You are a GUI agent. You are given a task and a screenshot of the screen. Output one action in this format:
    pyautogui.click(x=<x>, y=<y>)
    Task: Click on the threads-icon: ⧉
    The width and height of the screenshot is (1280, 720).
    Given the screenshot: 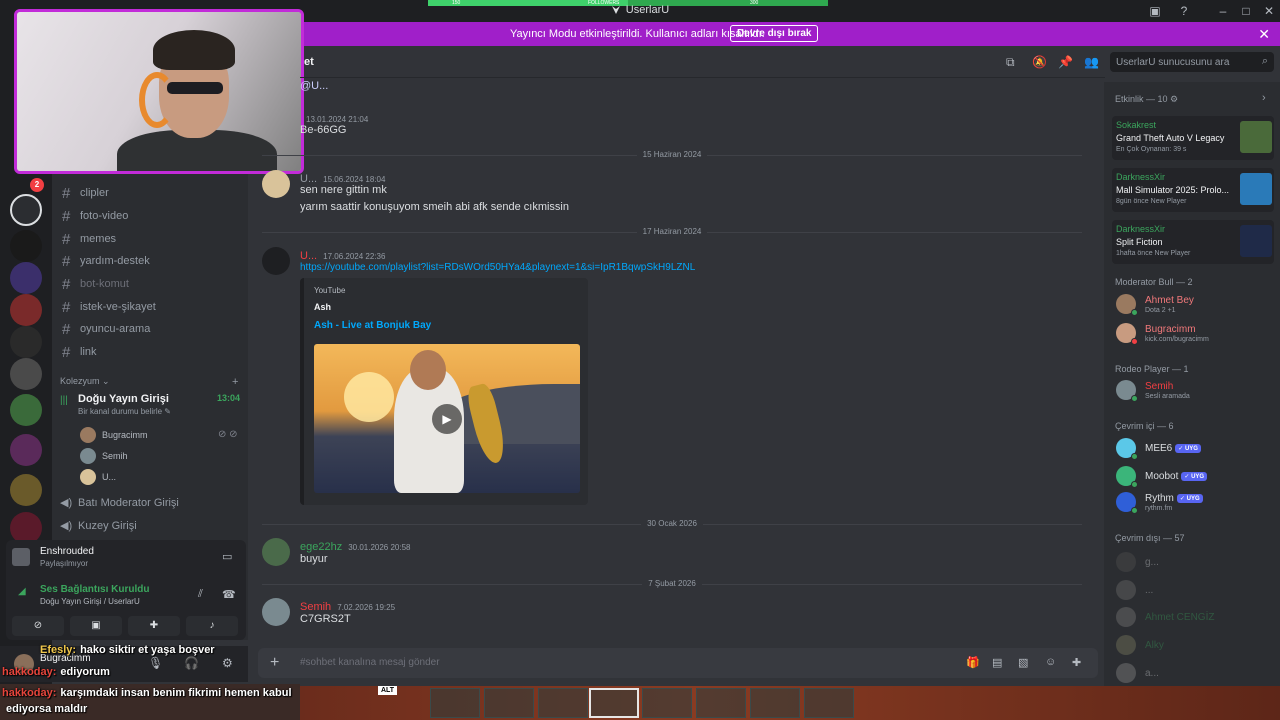 What is the action you would take?
    pyautogui.click(x=1010, y=62)
    